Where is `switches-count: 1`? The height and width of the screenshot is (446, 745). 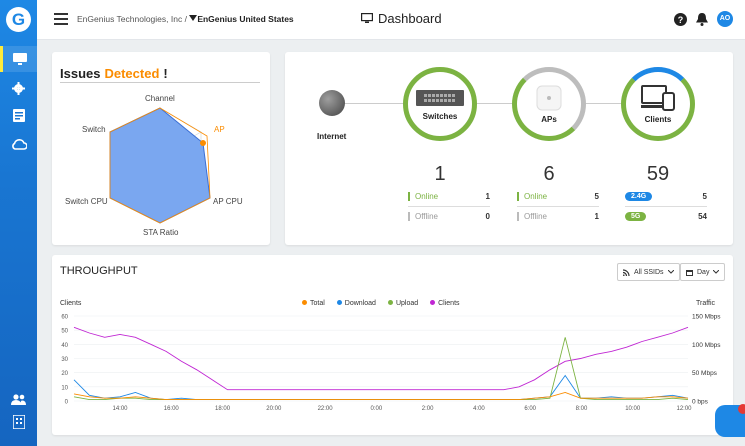
switches-count: 1 is located at coordinates (440, 174).